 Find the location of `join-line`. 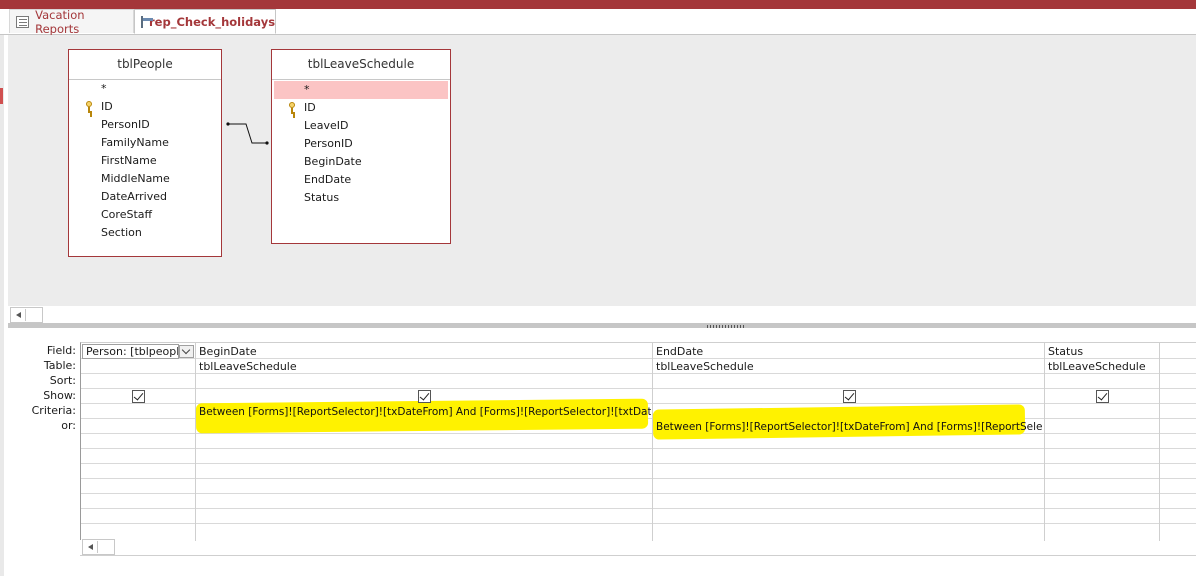

join-line is located at coordinates (248, 132).